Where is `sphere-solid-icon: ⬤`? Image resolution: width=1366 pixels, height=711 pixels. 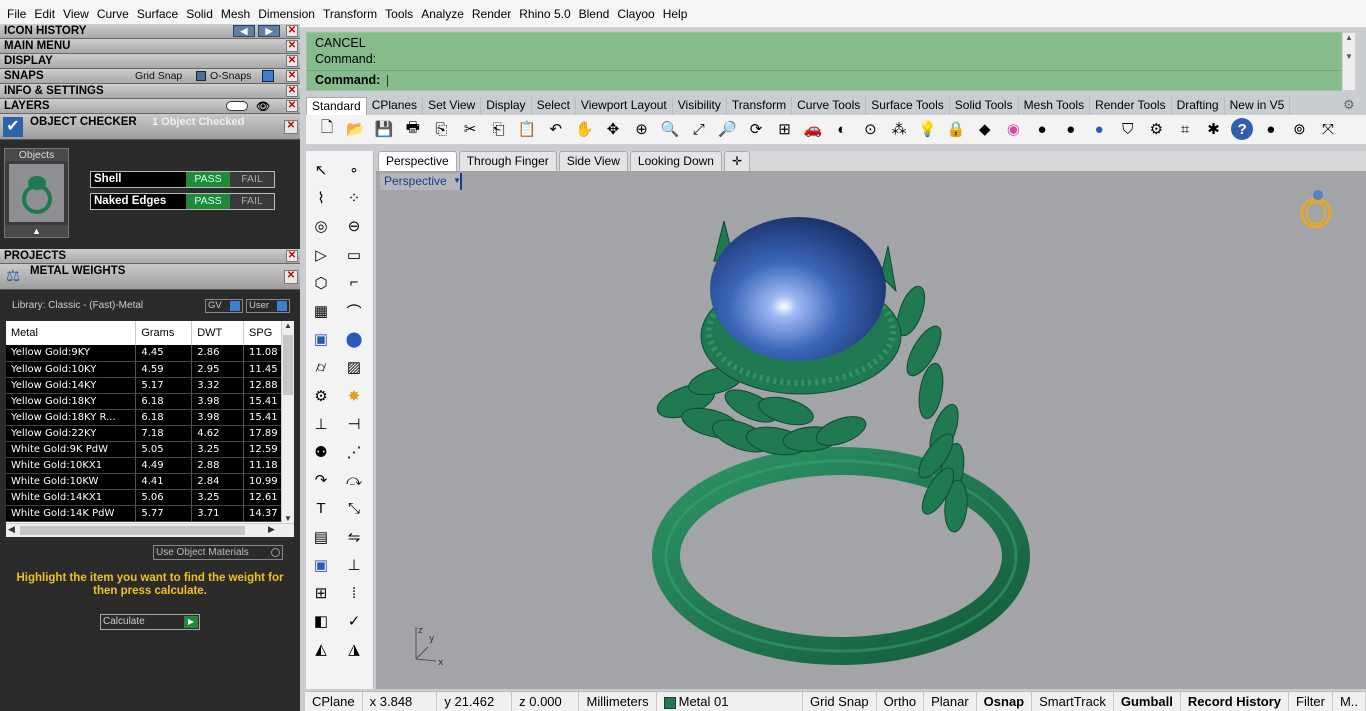
sphere-solid-icon: ⬤ is located at coordinates (354, 339).